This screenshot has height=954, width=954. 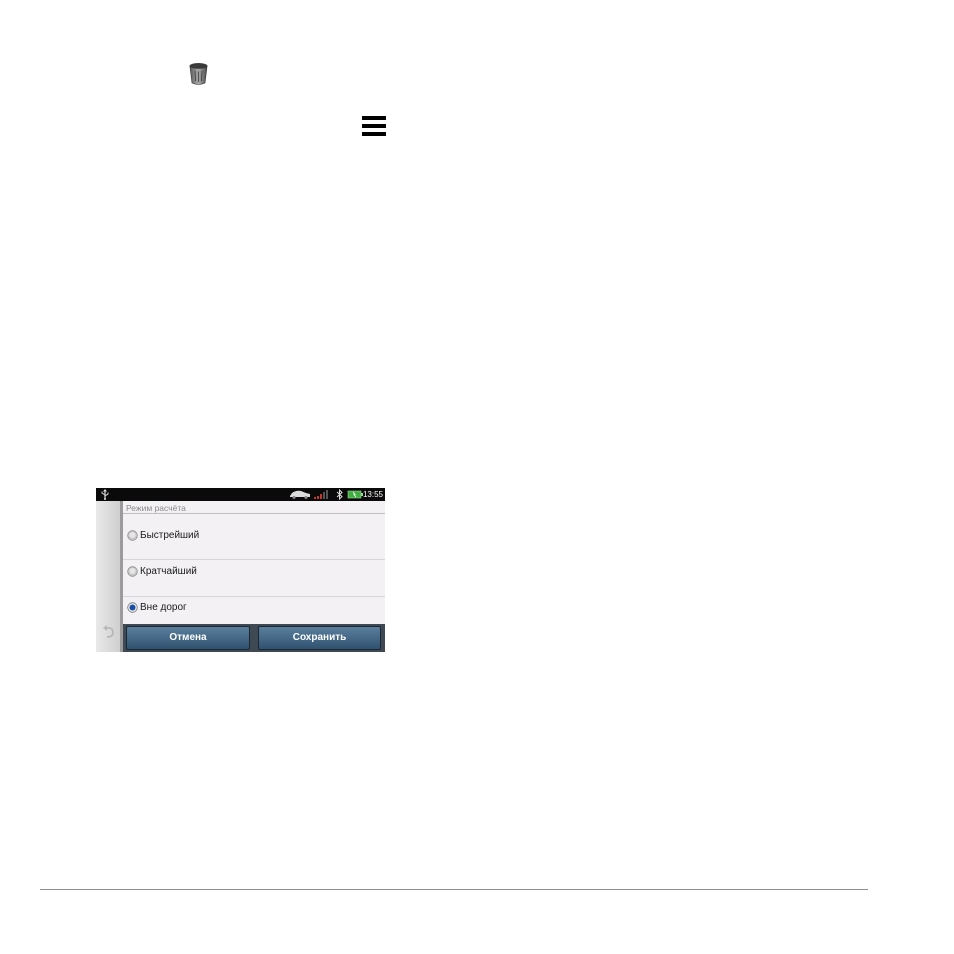 I want to click on cancel-button: Отмена, so click(x=188, y=638).